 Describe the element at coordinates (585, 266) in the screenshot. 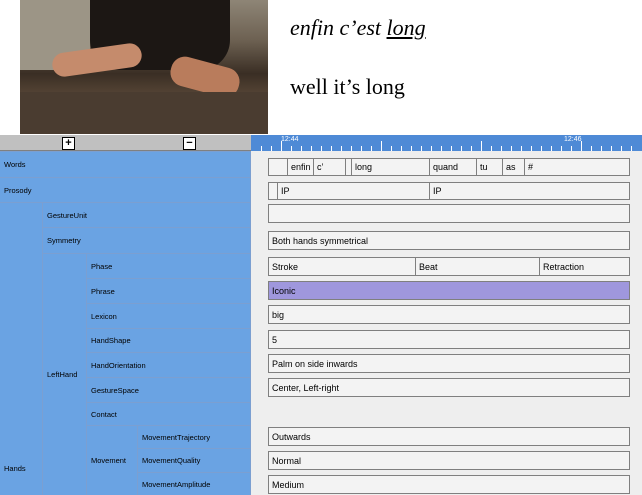

I see `phase-segment: Retraction` at that location.